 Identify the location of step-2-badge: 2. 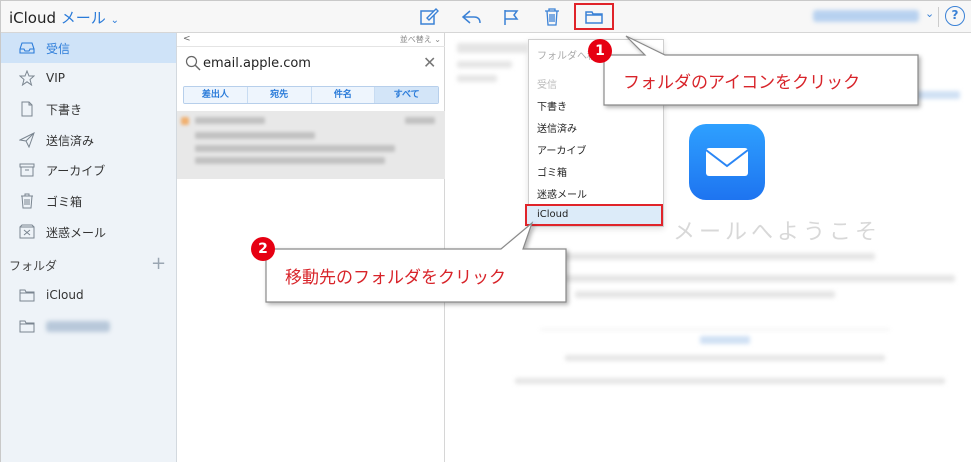
(263, 249).